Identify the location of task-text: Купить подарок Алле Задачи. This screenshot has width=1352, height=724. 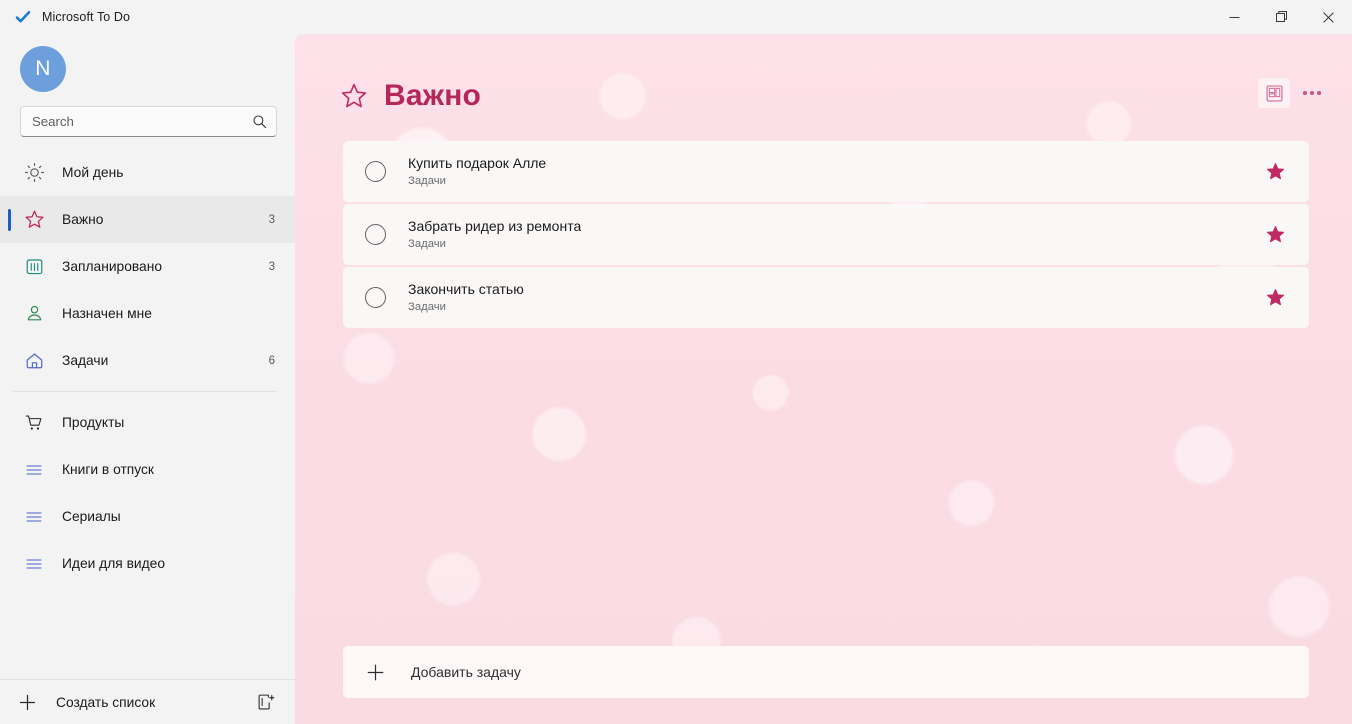
(477, 172).